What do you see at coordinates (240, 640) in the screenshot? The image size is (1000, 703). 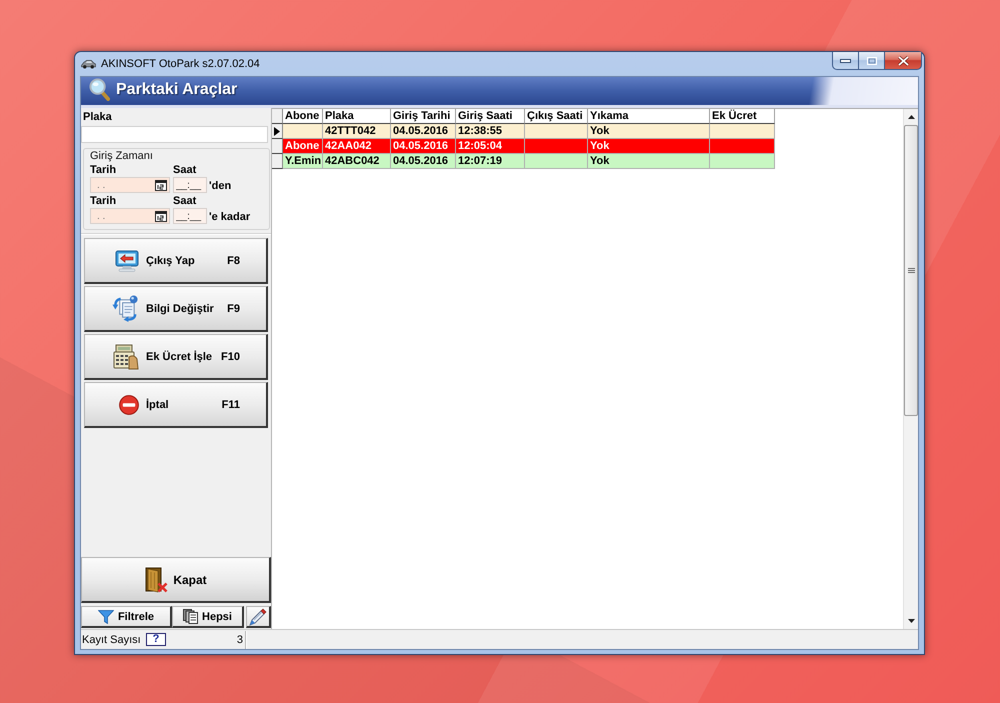 I see `record-count: 3` at bounding box center [240, 640].